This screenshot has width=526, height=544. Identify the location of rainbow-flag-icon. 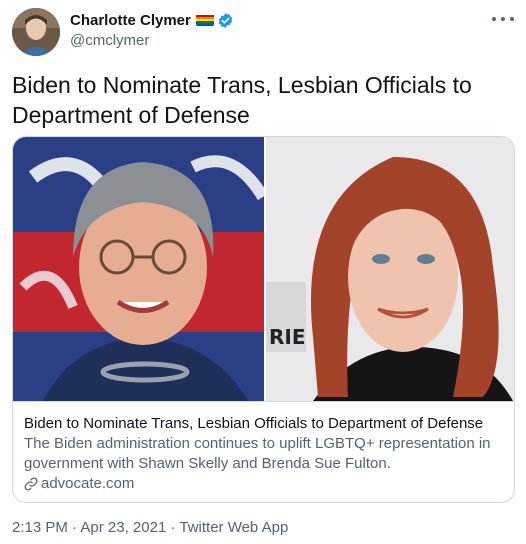
(204, 20).